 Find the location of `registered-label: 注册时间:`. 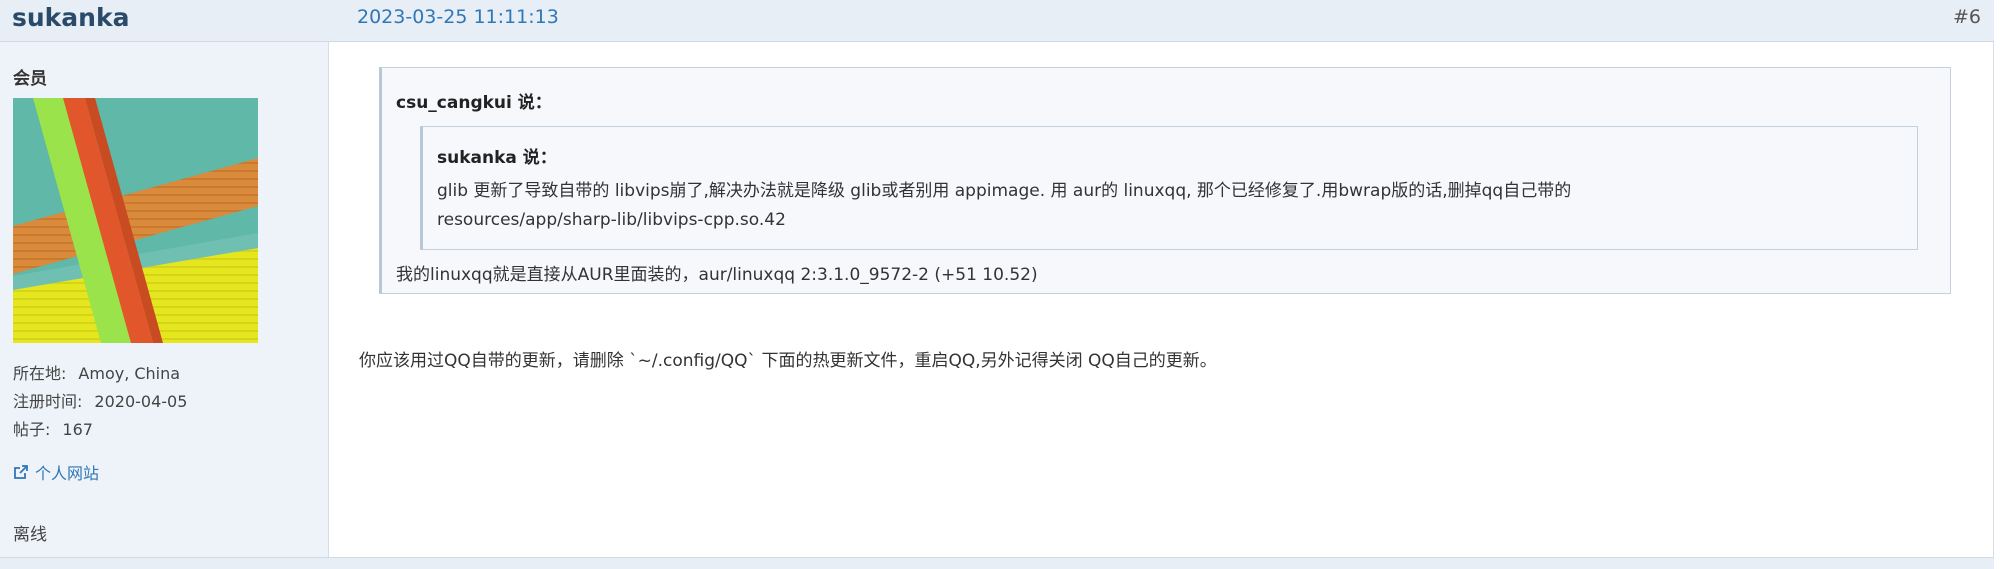

registered-label: 注册时间: is located at coordinates (48, 401).